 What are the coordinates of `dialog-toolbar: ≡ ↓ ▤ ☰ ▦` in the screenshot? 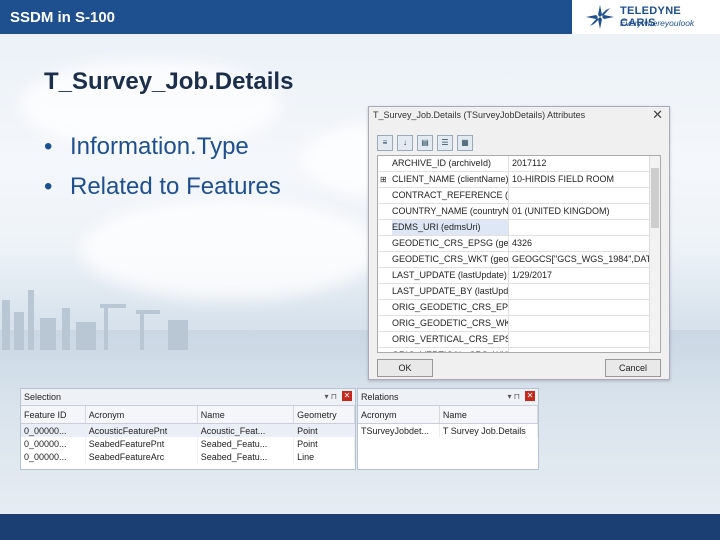 It's located at (427, 143).